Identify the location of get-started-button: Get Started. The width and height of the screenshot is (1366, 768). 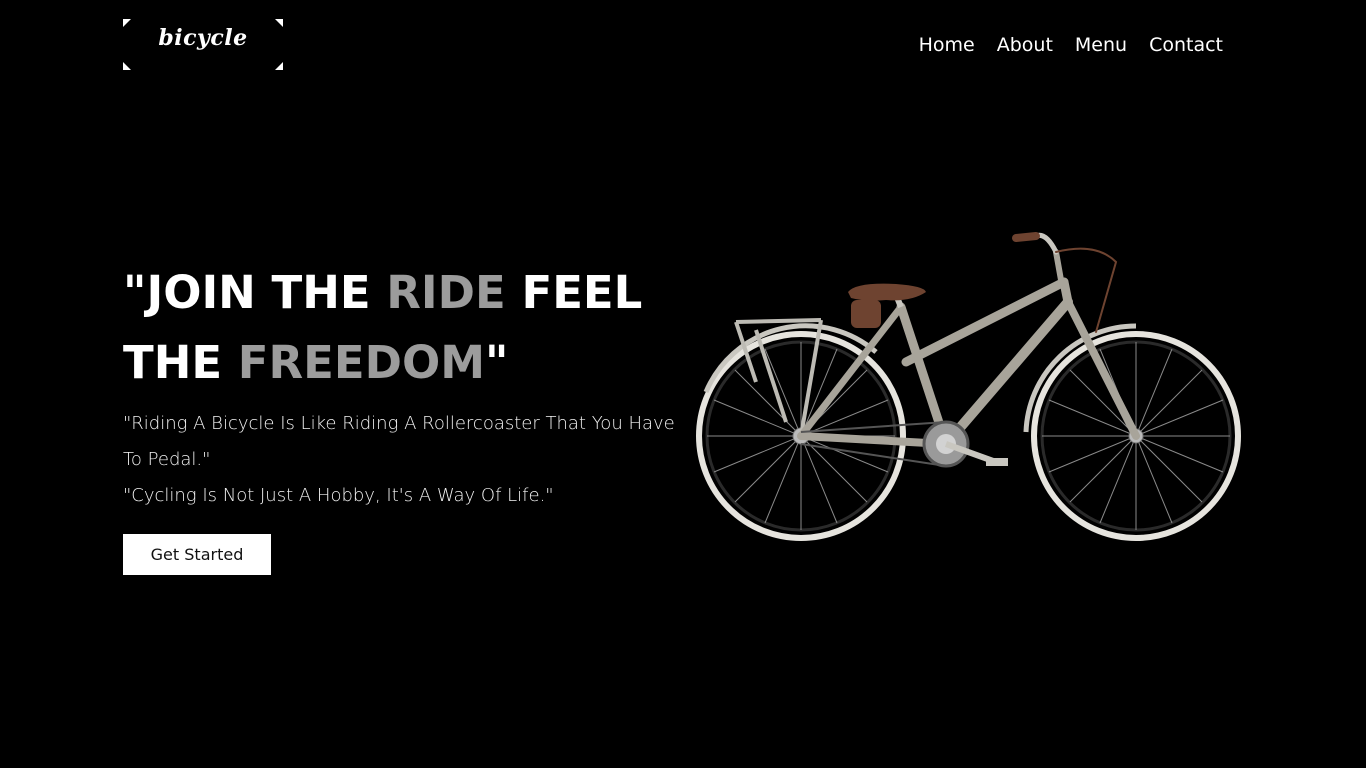
(197, 554).